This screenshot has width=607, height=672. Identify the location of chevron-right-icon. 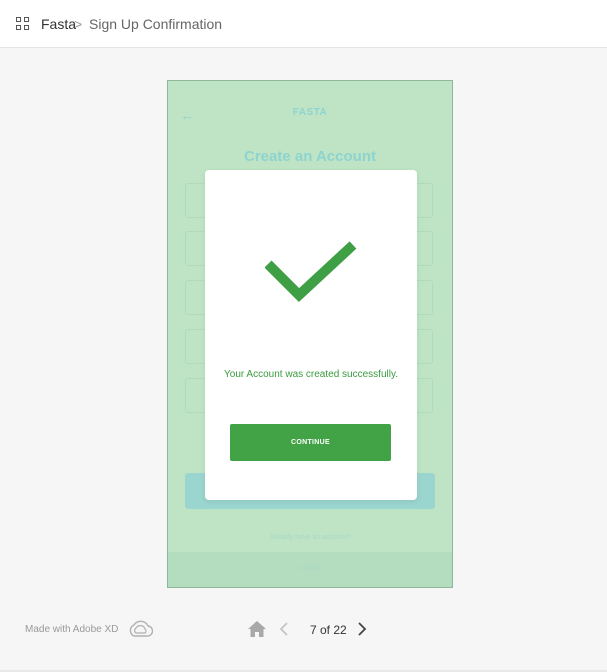
(362, 629).